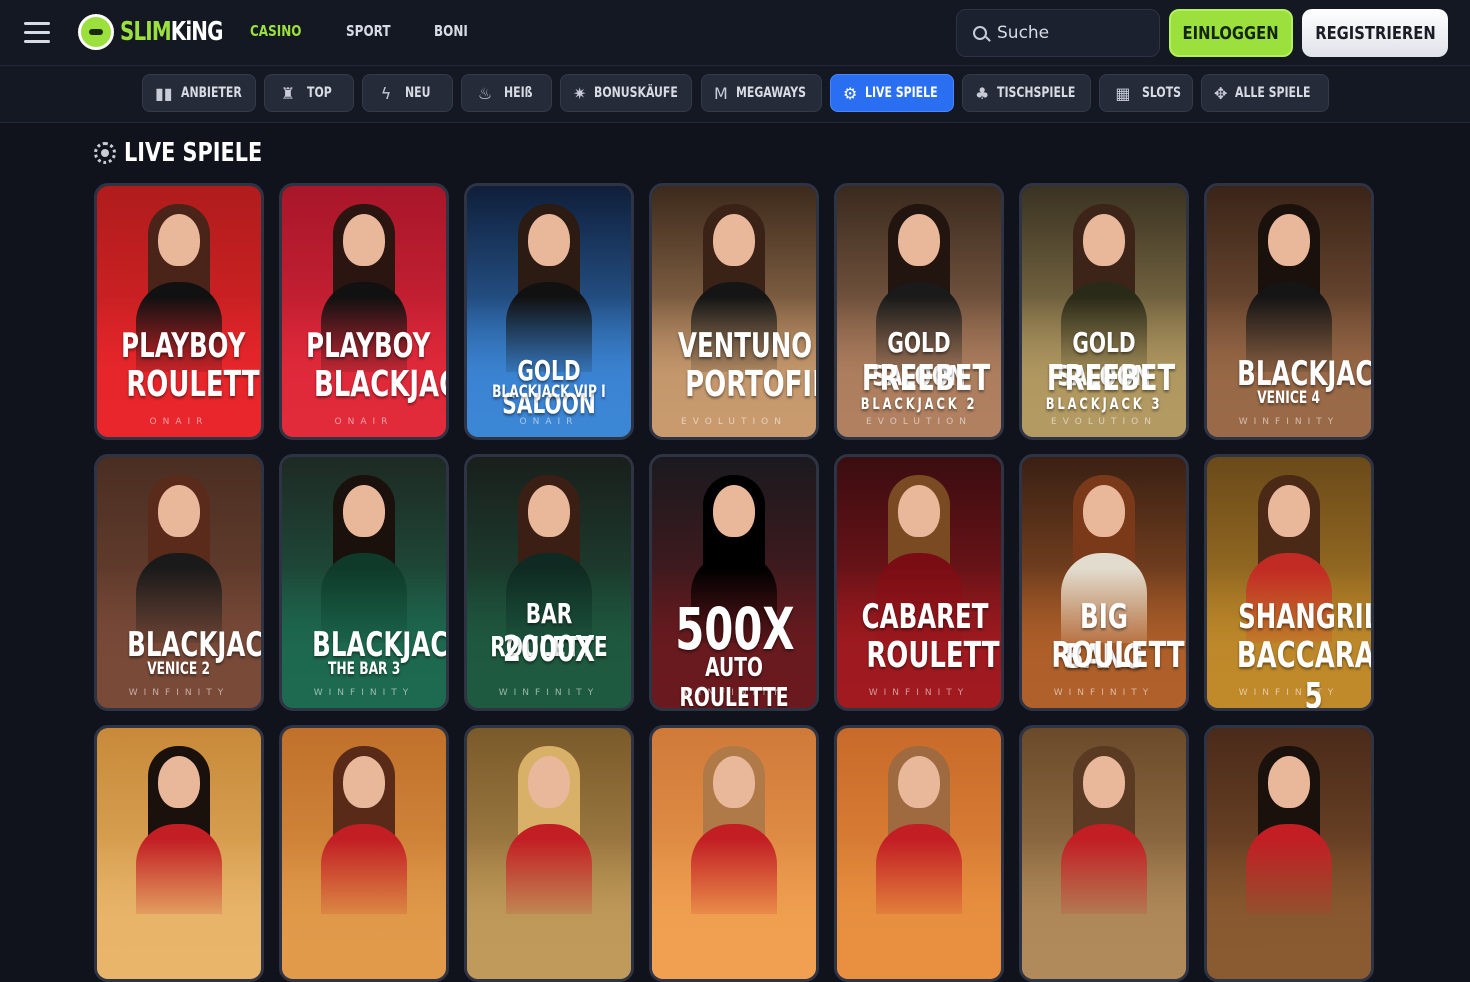  Describe the element at coordinates (734, 311) in the screenshot. I see `game-card: VENTUNOPORTOFINO EVOLUTION` at that location.